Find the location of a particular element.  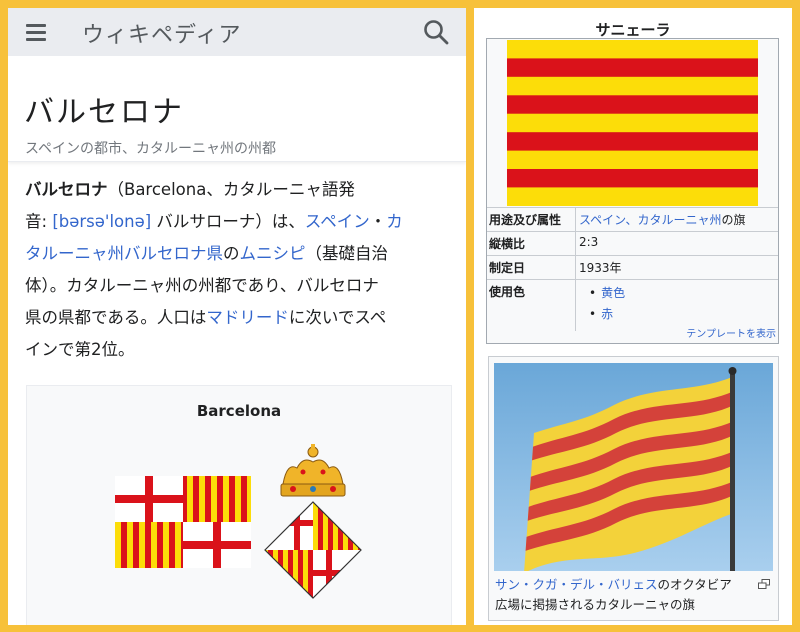

waving-flag-photo is located at coordinates (633, 467).